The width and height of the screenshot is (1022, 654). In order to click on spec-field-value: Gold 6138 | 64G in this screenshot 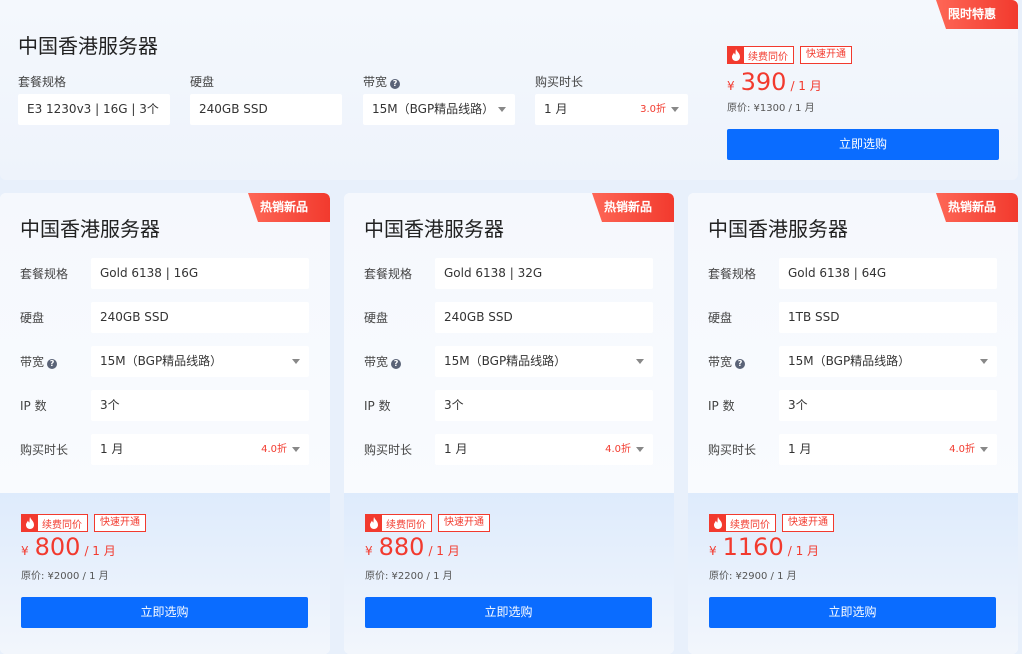, I will do `click(837, 273)`.